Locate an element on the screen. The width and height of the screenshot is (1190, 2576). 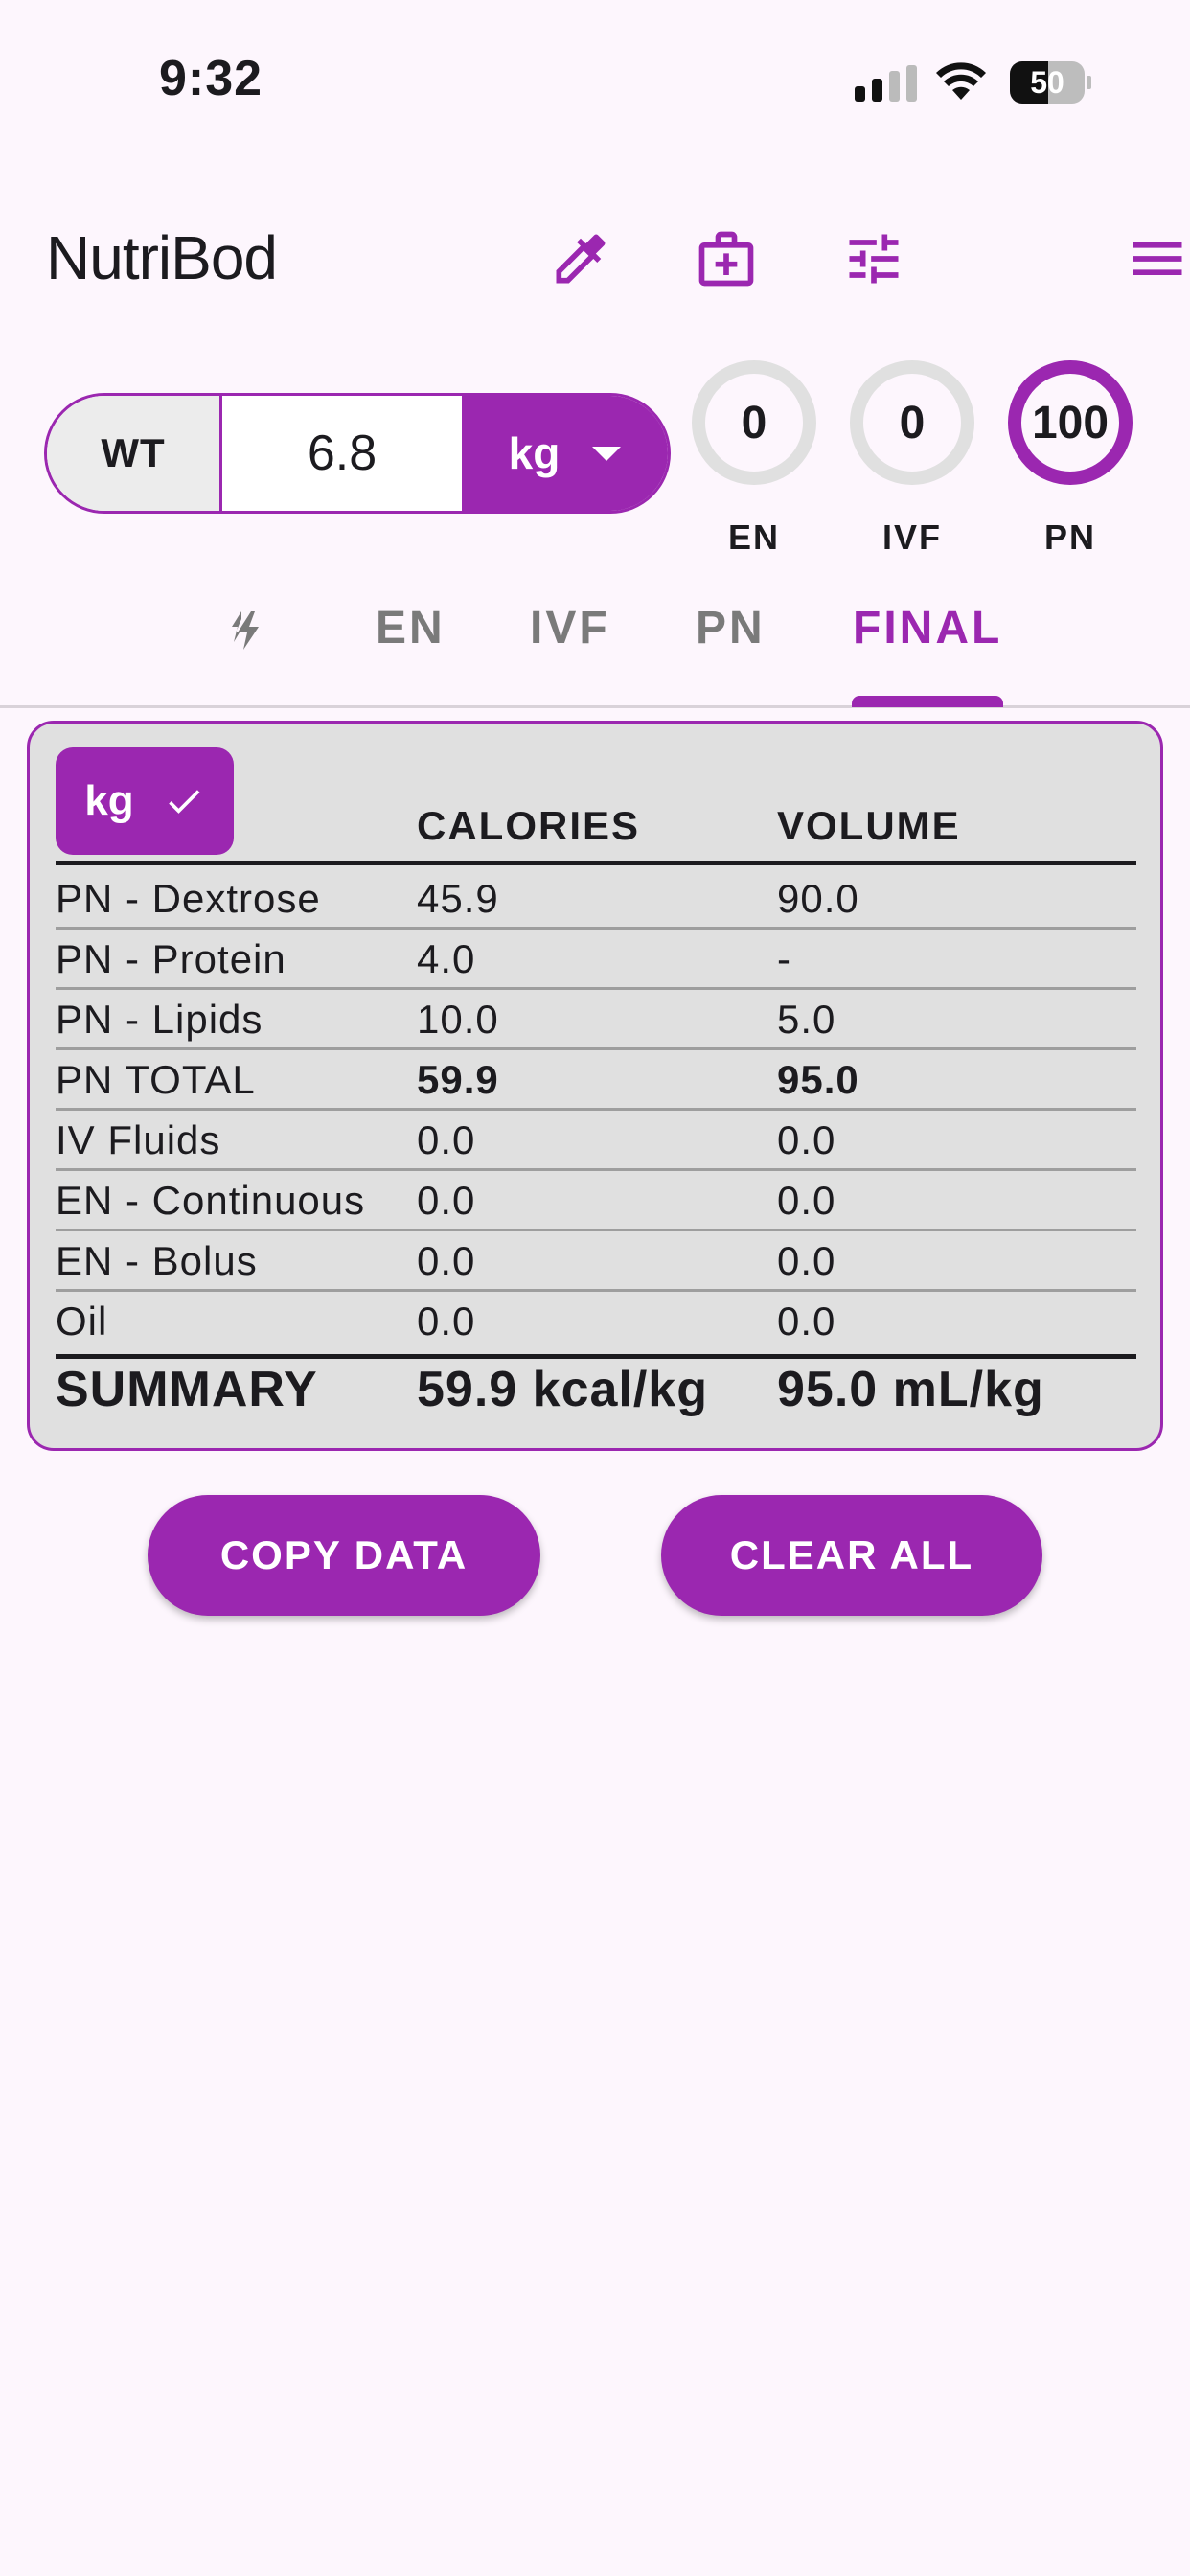
check-icon is located at coordinates (184, 802).